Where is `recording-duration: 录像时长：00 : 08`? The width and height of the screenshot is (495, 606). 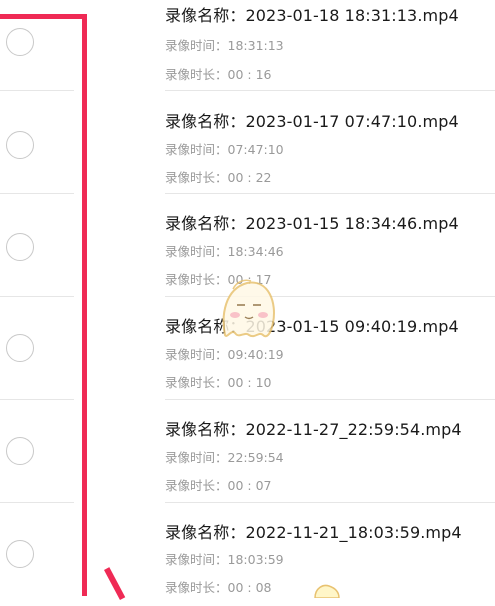
recording-duration: 录像时长：00 : 08 is located at coordinates (218, 587).